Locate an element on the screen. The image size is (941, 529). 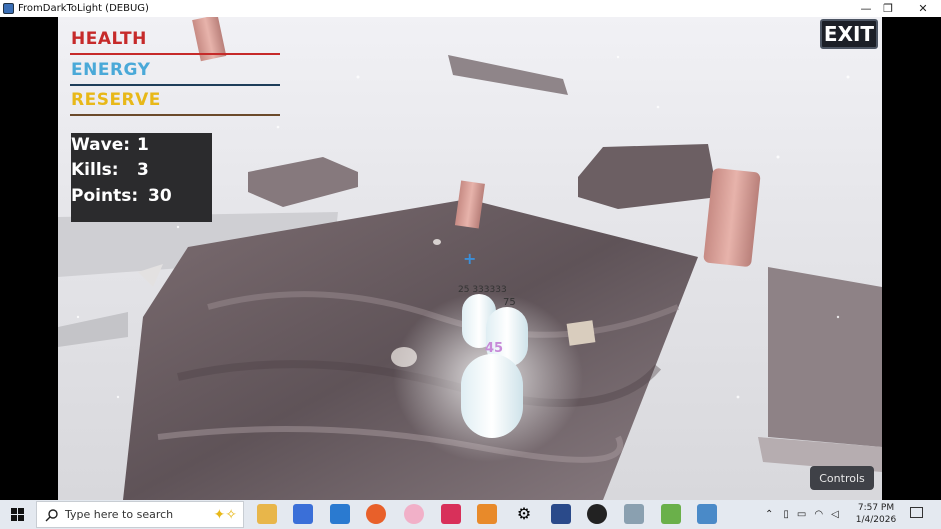
controls-button: Controls is located at coordinates (842, 478).